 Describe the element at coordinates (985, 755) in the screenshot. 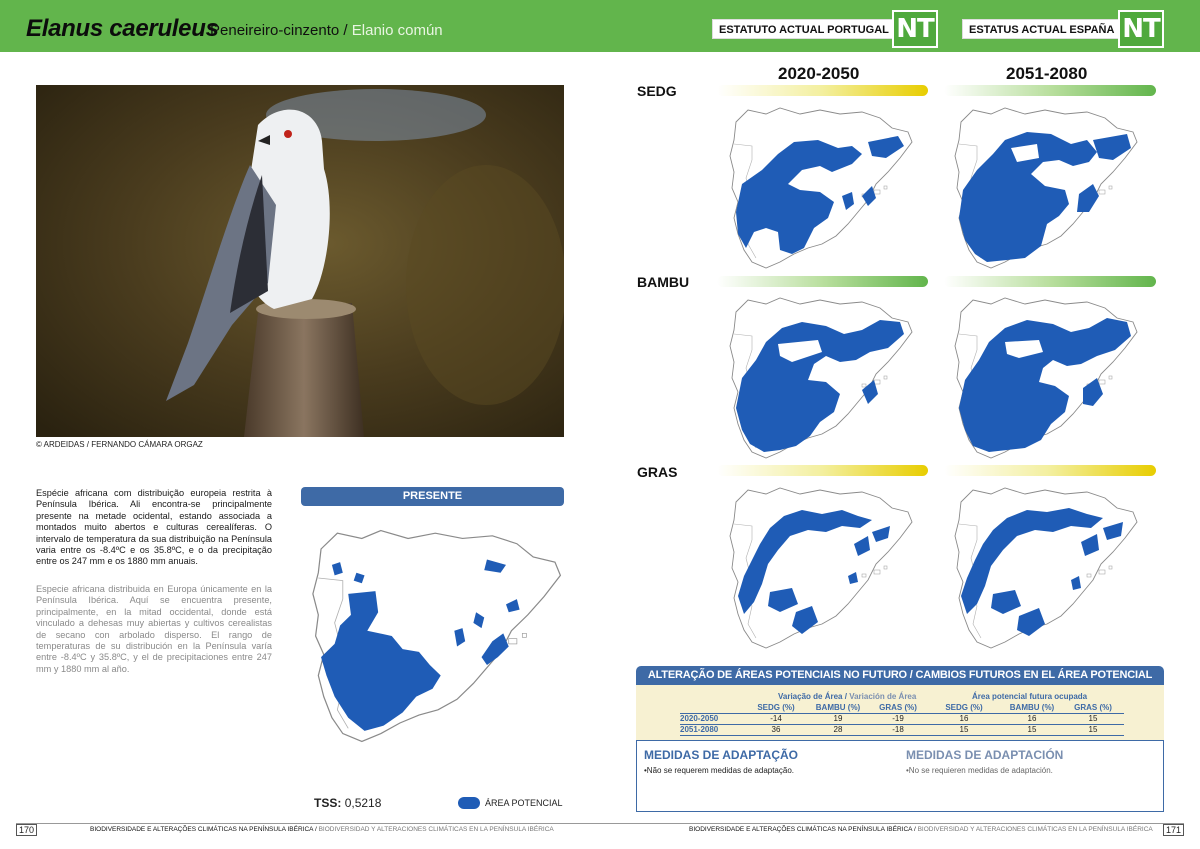

I see `measures-es-title: MEDIDAS DE ADAPTACIÓN` at that location.